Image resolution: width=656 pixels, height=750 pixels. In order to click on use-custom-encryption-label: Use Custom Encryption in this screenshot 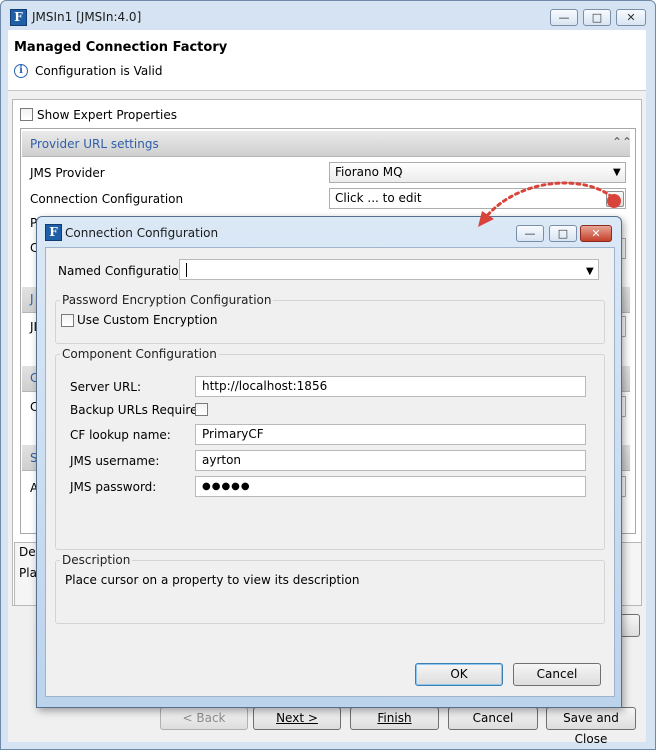, I will do `click(147, 320)`.